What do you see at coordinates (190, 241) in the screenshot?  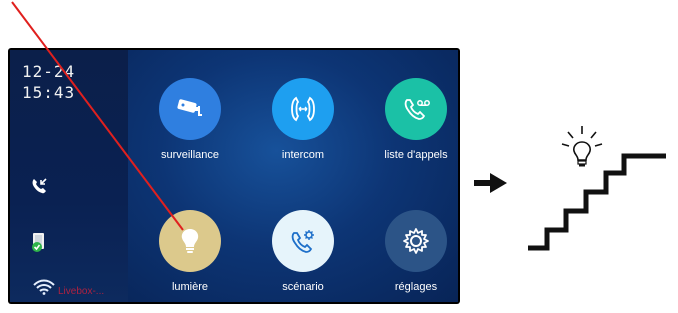 I see `light-bulb-icon` at bounding box center [190, 241].